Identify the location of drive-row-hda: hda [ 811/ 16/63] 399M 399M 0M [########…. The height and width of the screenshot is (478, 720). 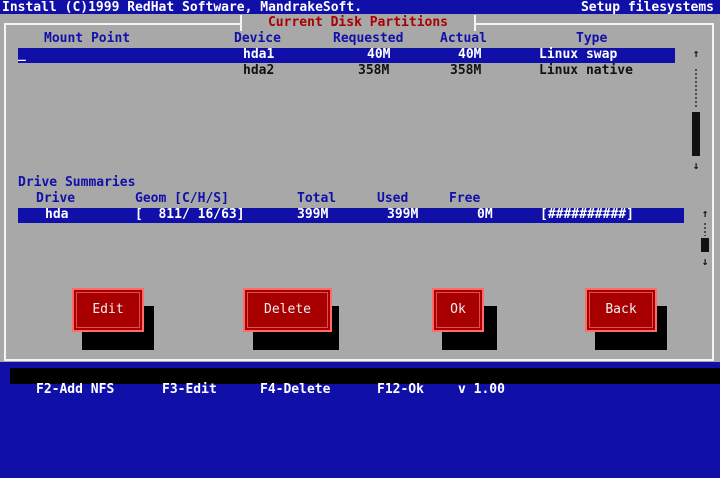
(351, 215).